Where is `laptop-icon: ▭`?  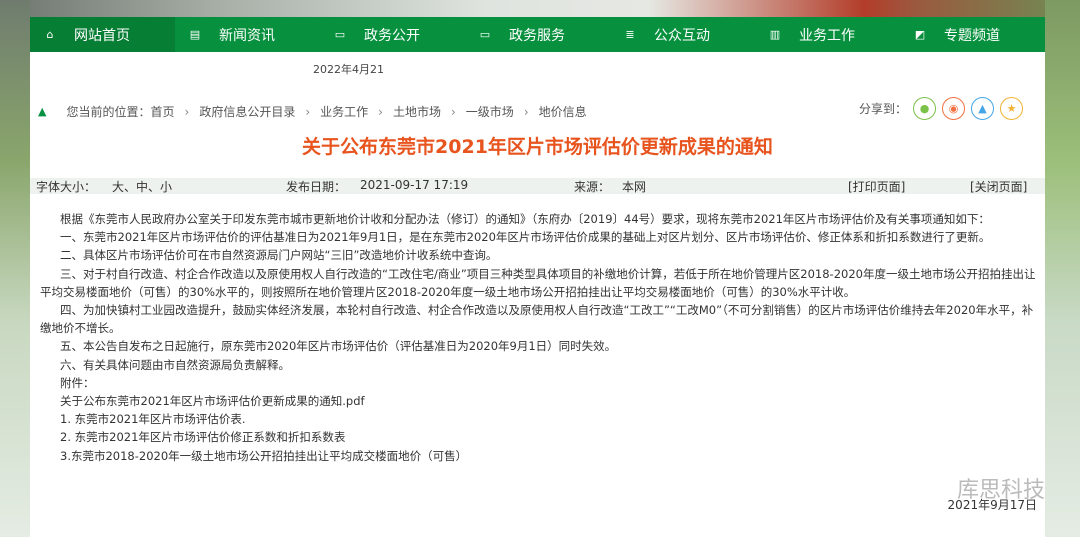 laptop-icon: ▭ is located at coordinates (485, 34).